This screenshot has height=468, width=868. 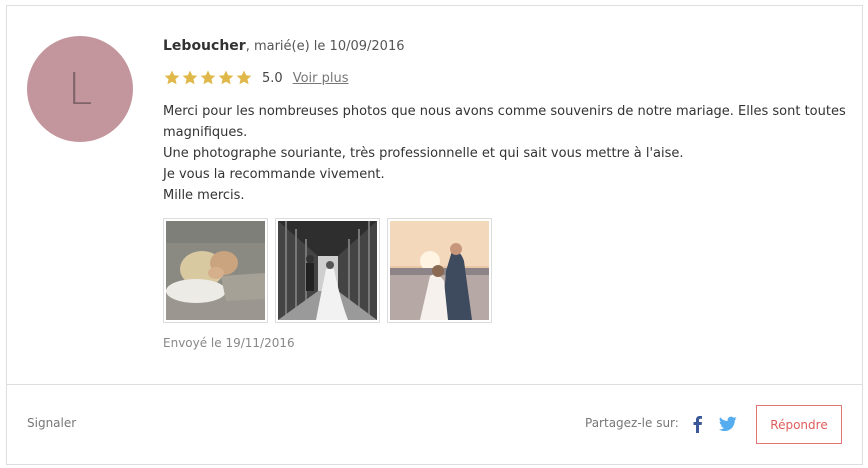 What do you see at coordinates (274, 174) in the screenshot?
I see `review-line: Je vous la recommande vivement.` at bounding box center [274, 174].